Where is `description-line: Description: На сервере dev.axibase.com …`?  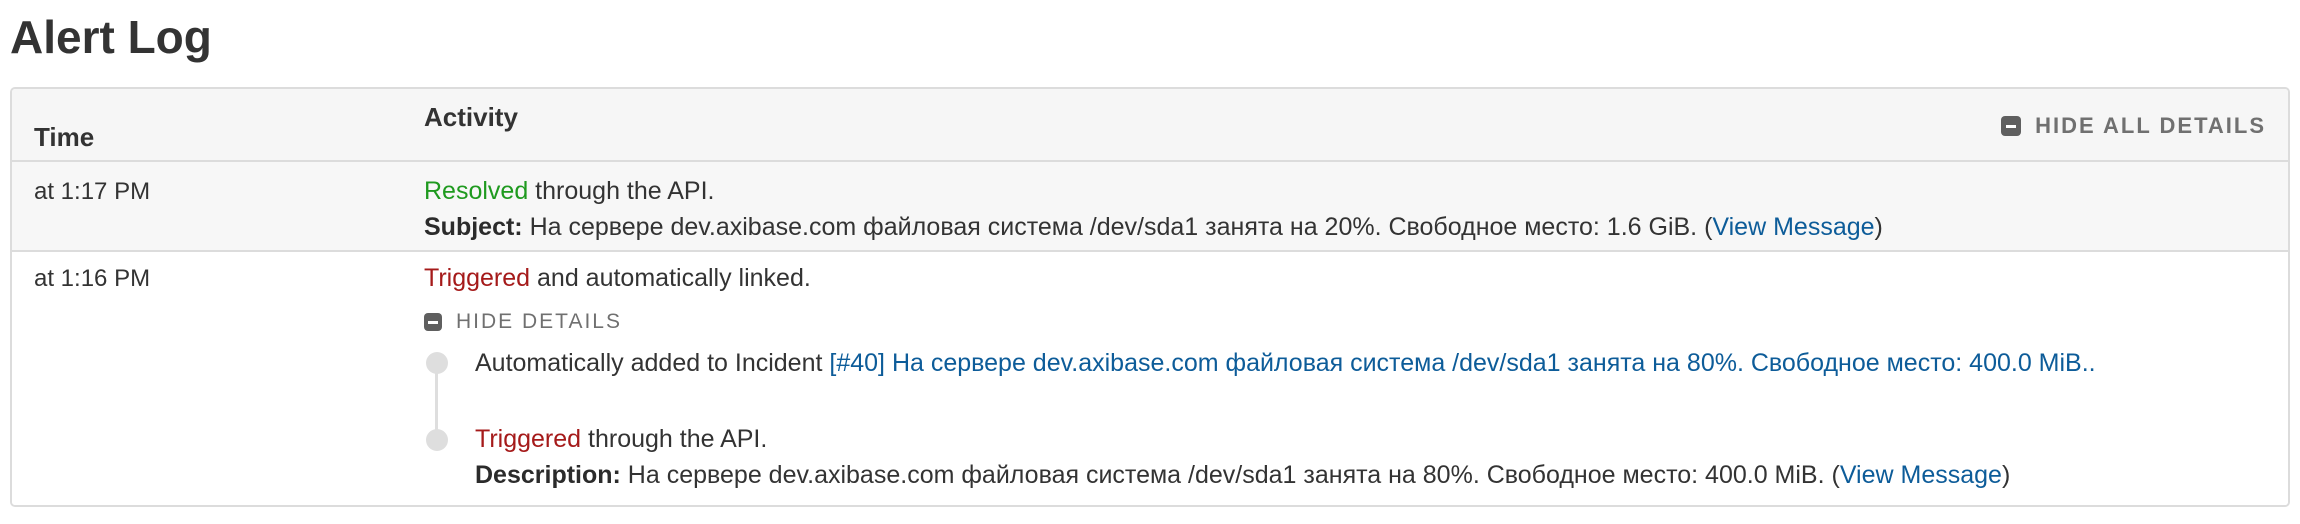 description-line: Description: На сервере dev.axibase.com … is located at coordinates (1242, 475).